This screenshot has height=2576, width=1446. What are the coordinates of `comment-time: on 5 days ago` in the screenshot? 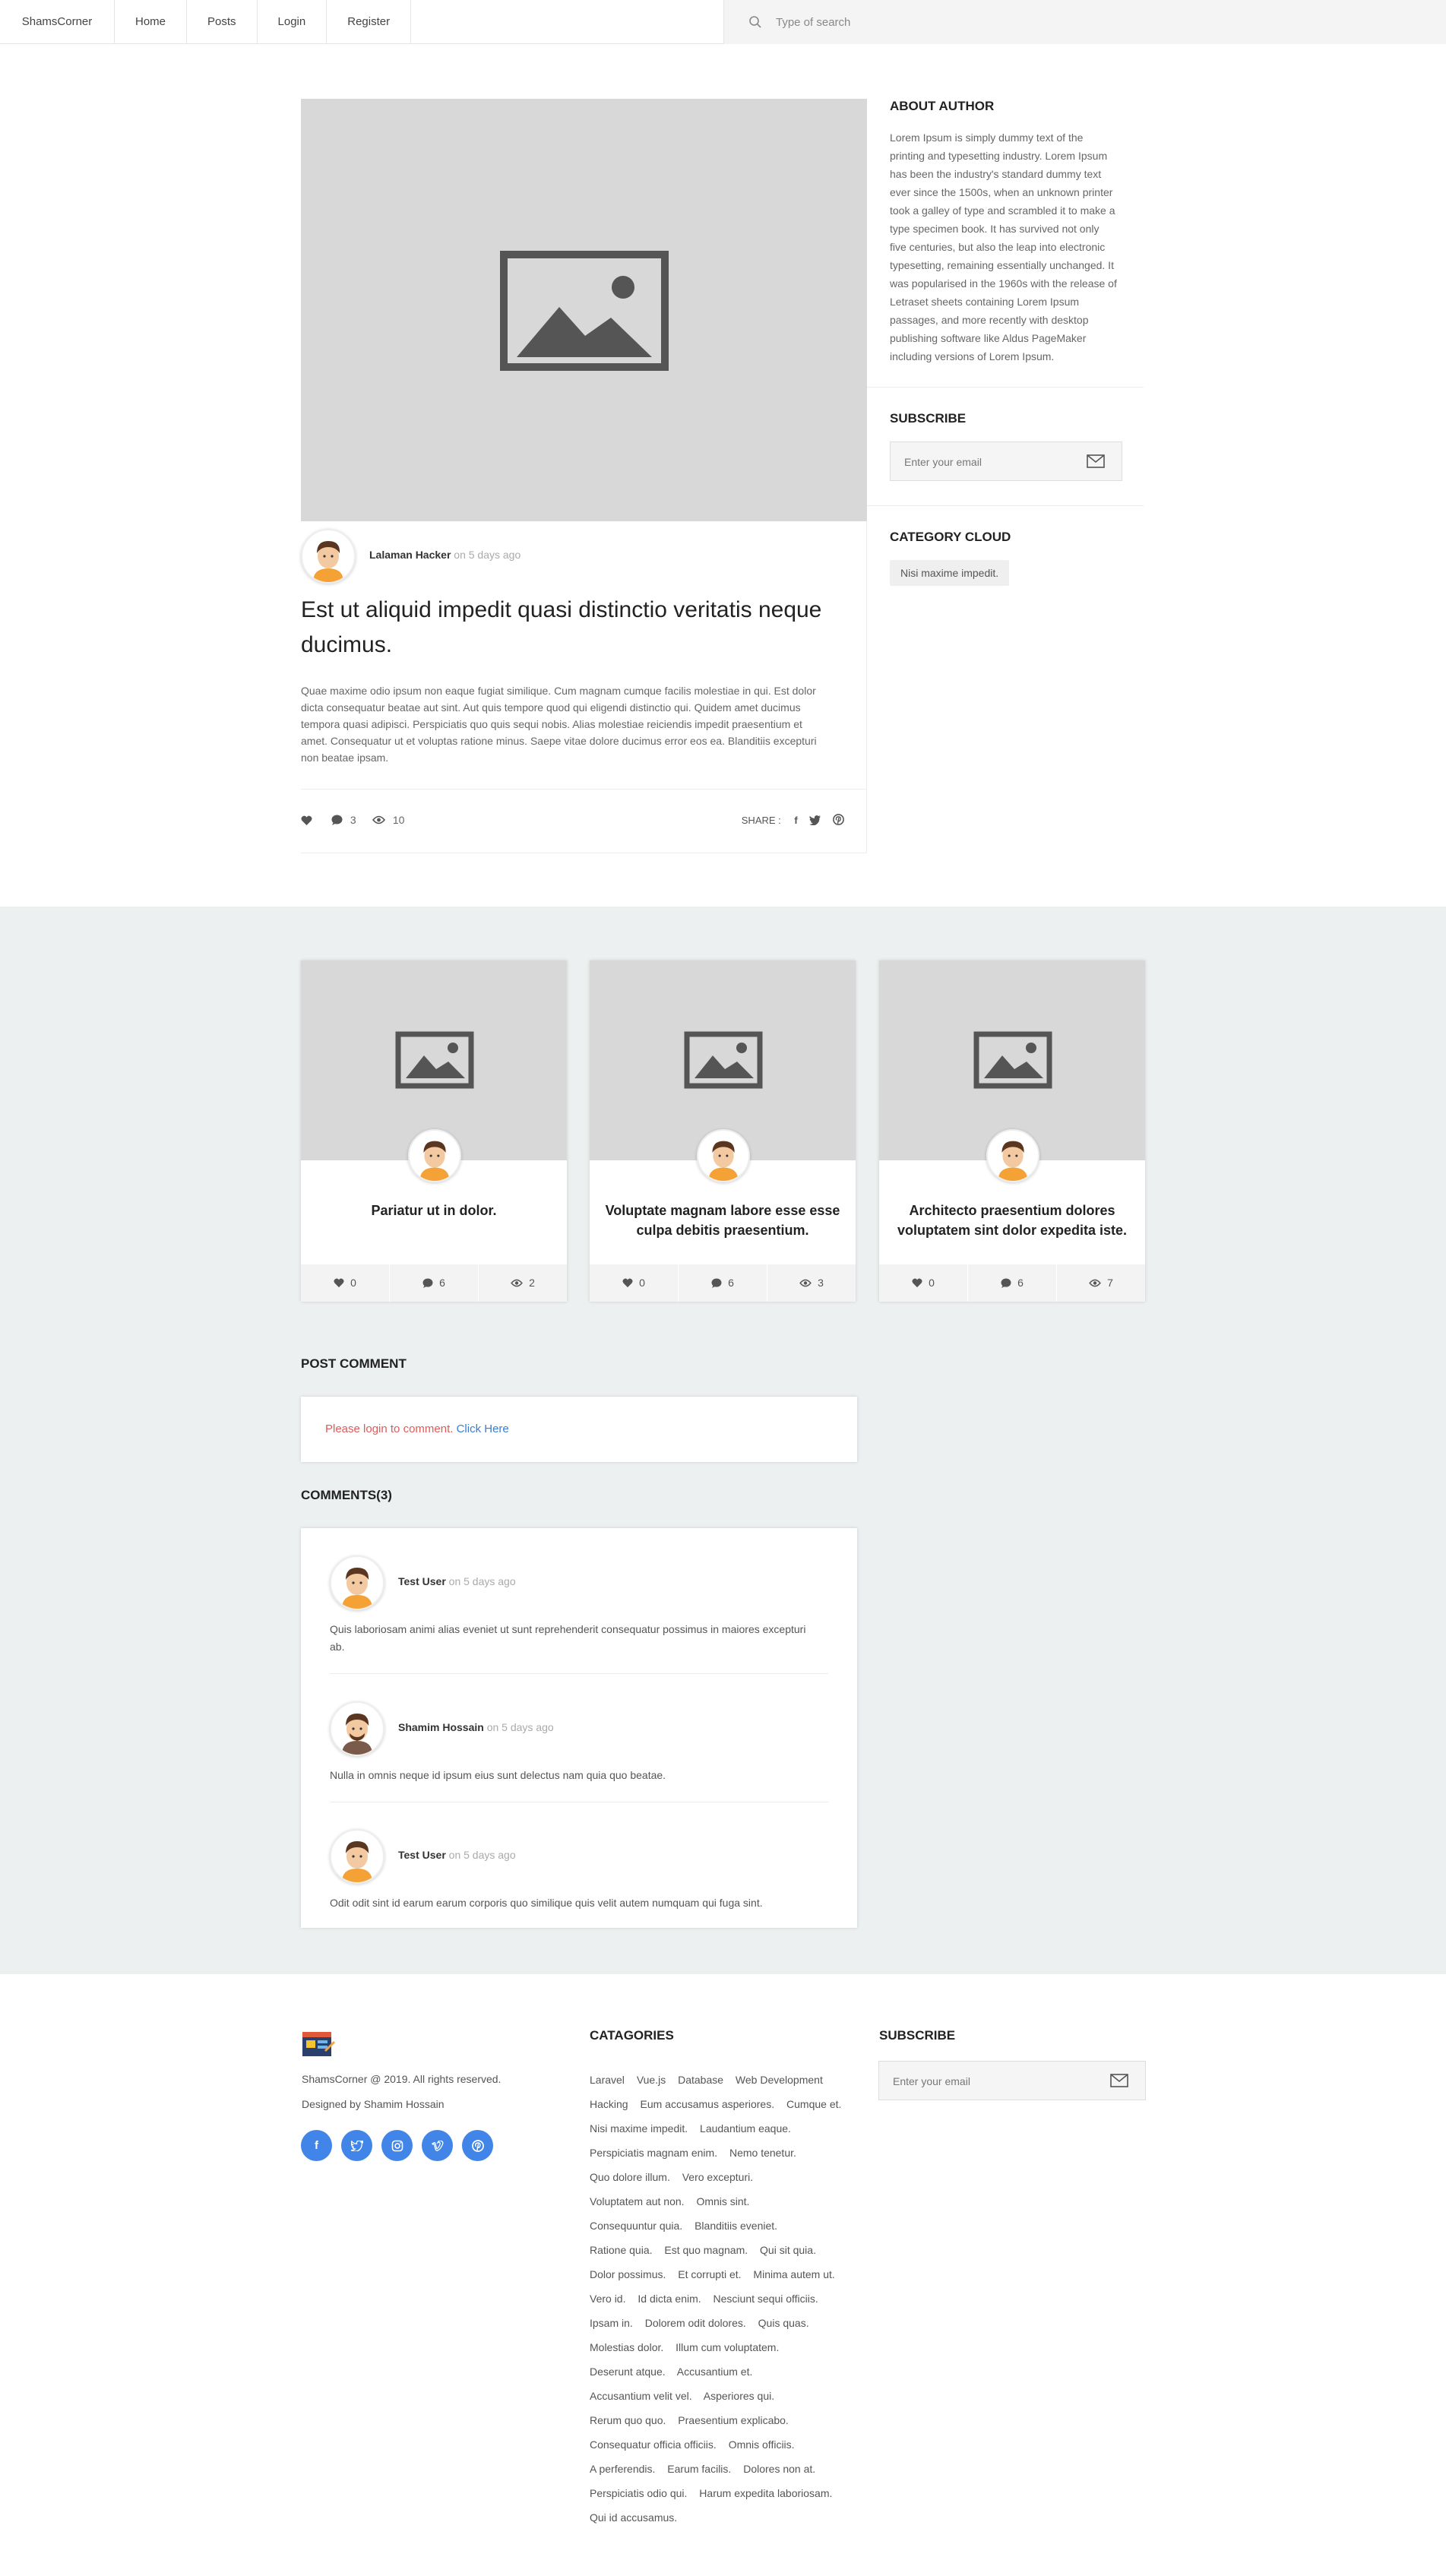 It's located at (482, 1581).